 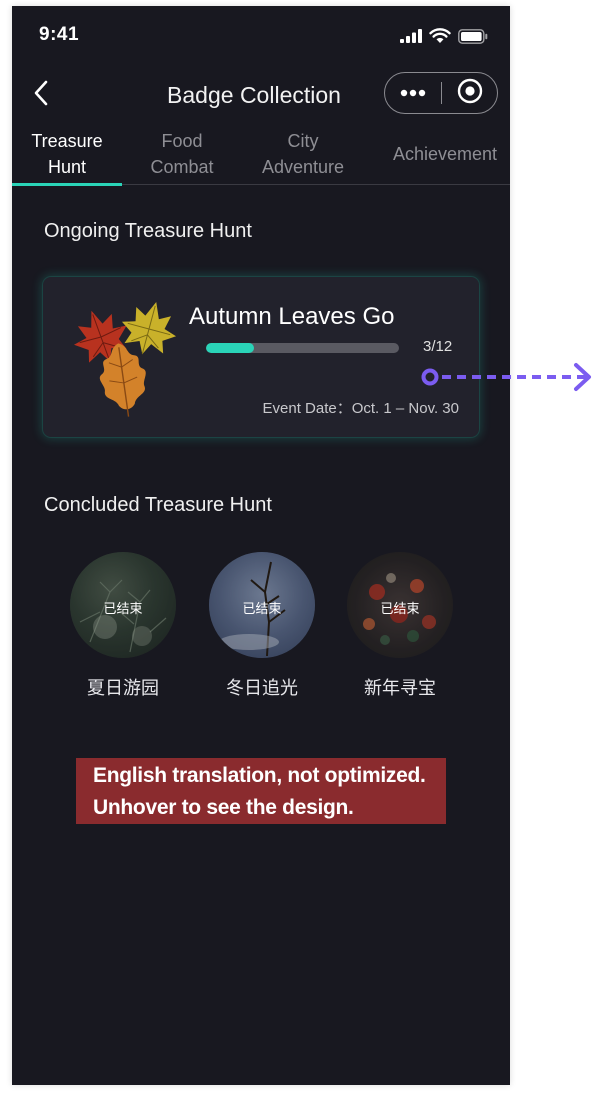 I want to click on status-bar: 9:41, so click(x=261, y=36).